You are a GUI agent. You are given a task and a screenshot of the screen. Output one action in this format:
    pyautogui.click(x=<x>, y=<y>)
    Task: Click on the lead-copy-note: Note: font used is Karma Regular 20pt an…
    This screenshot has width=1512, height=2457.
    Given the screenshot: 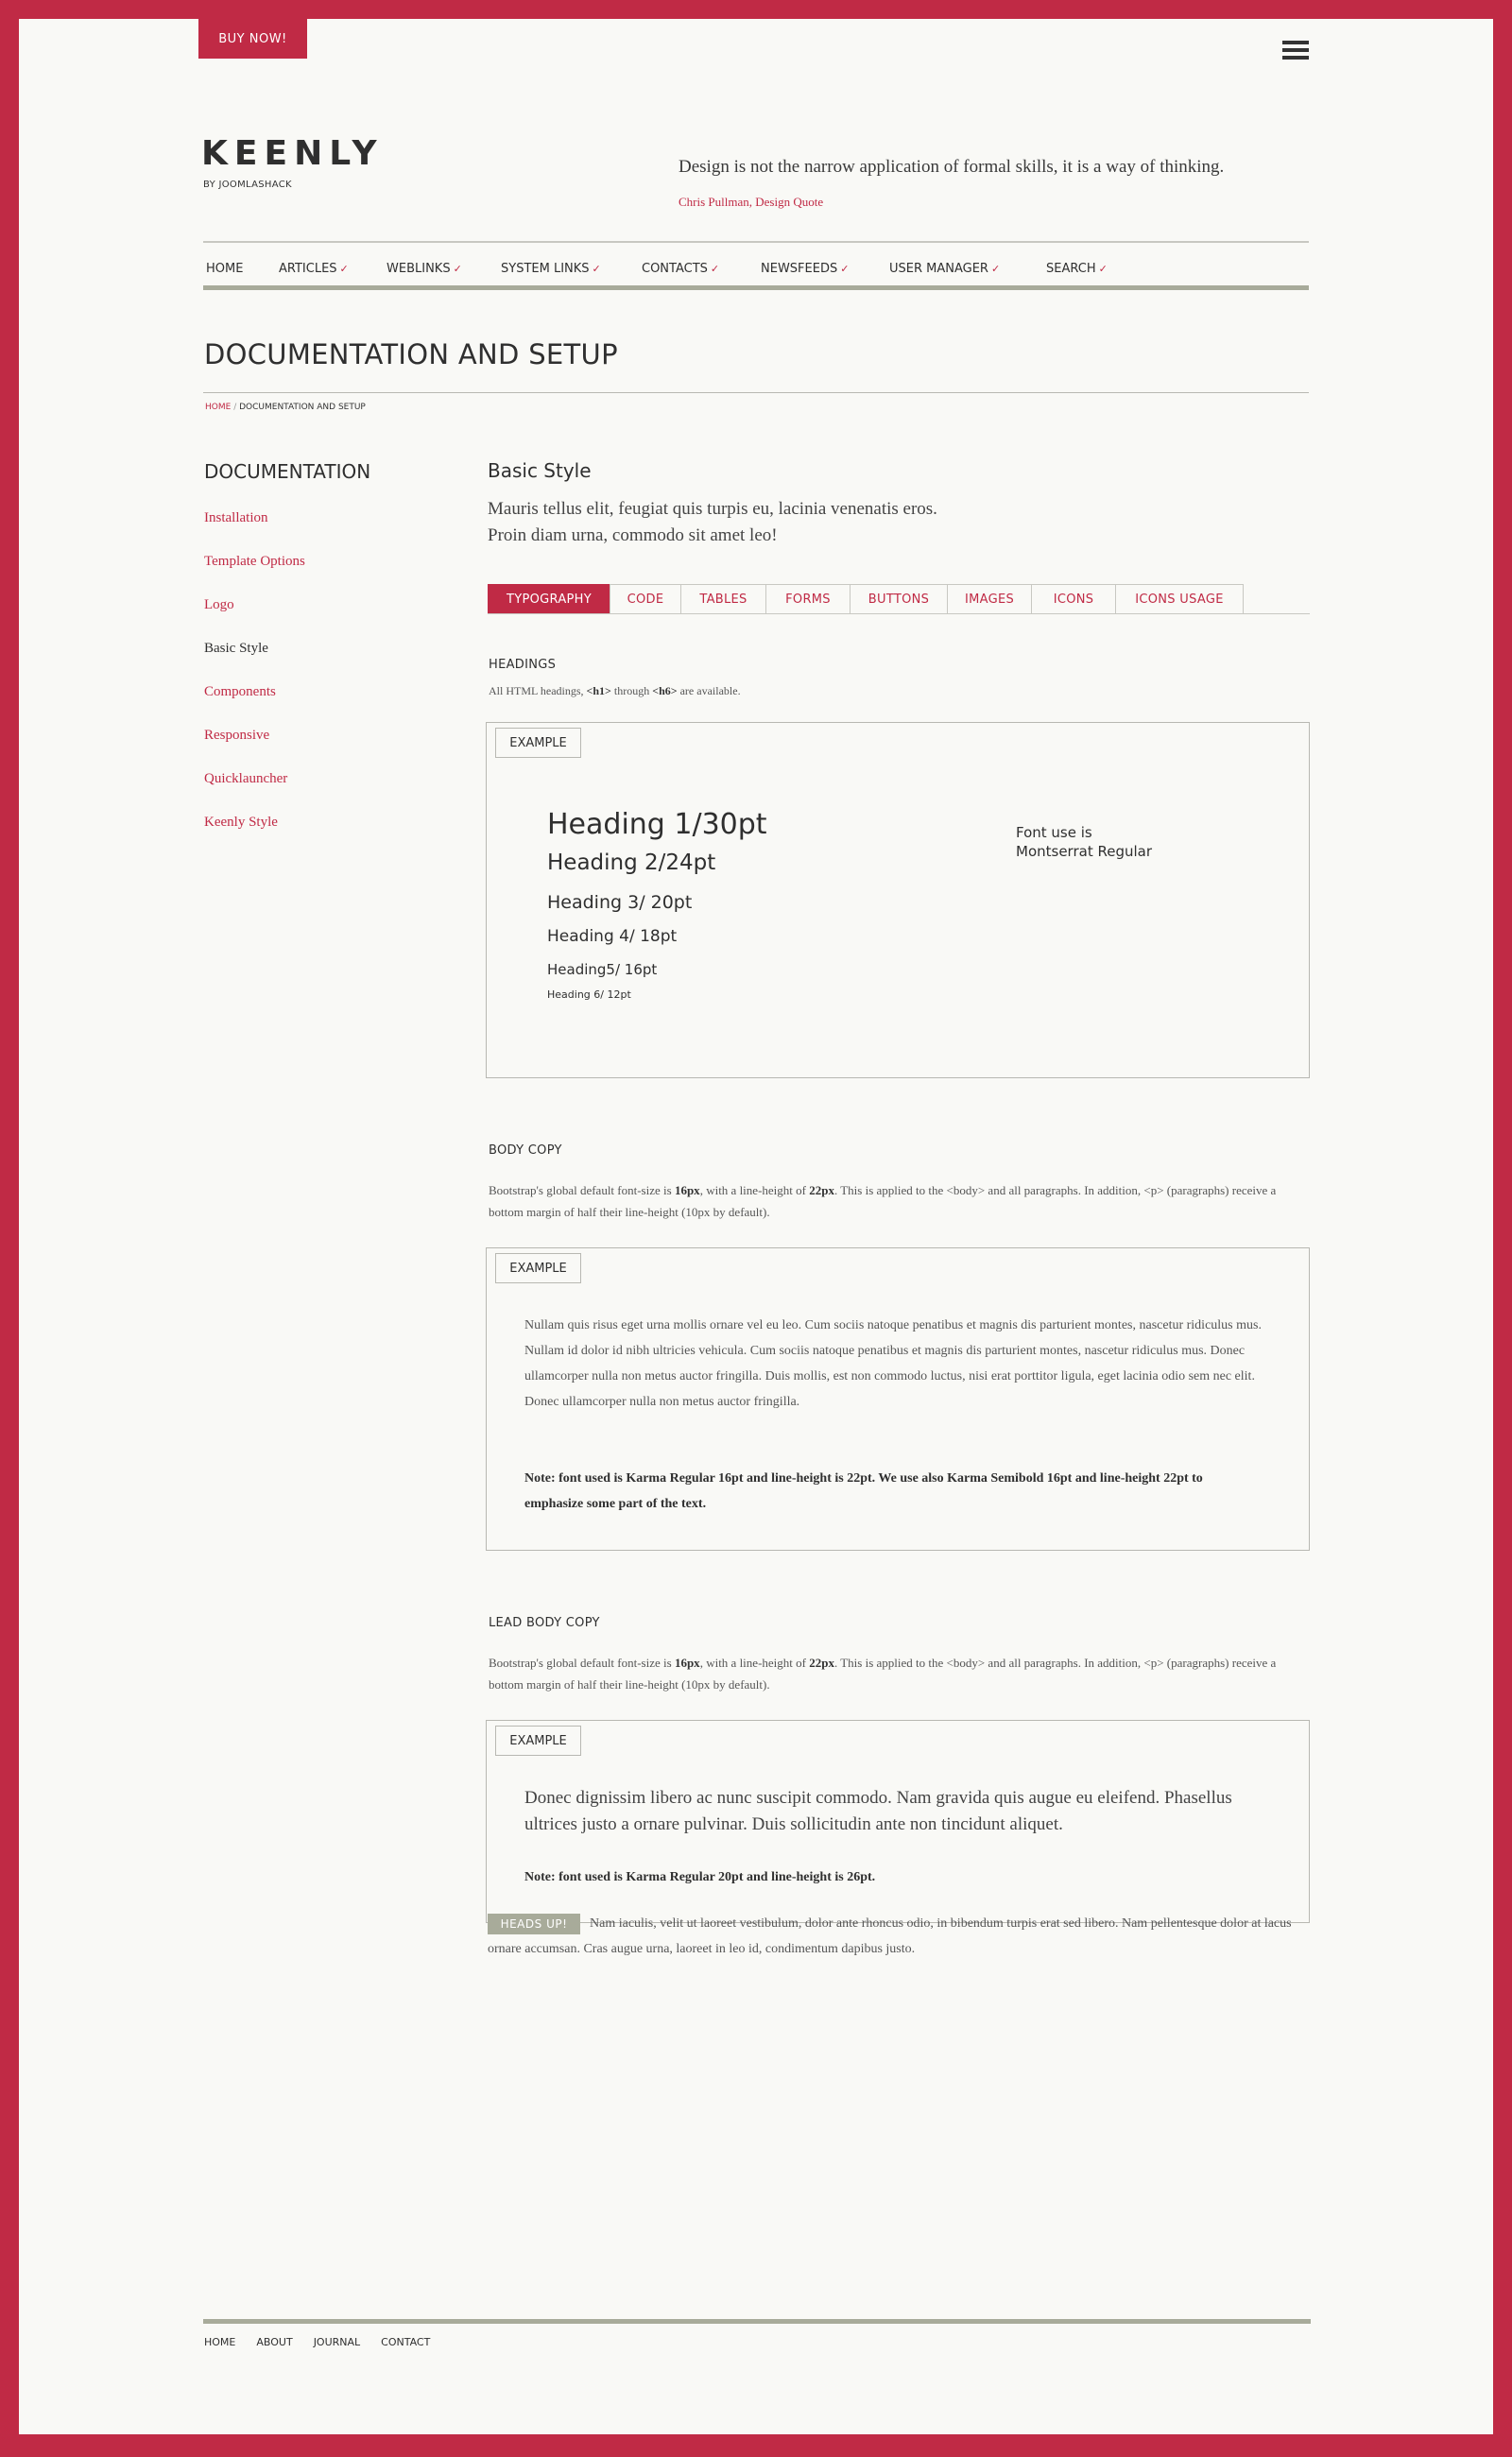 What is the action you would take?
    pyautogui.click(x=700, y=1877)
    